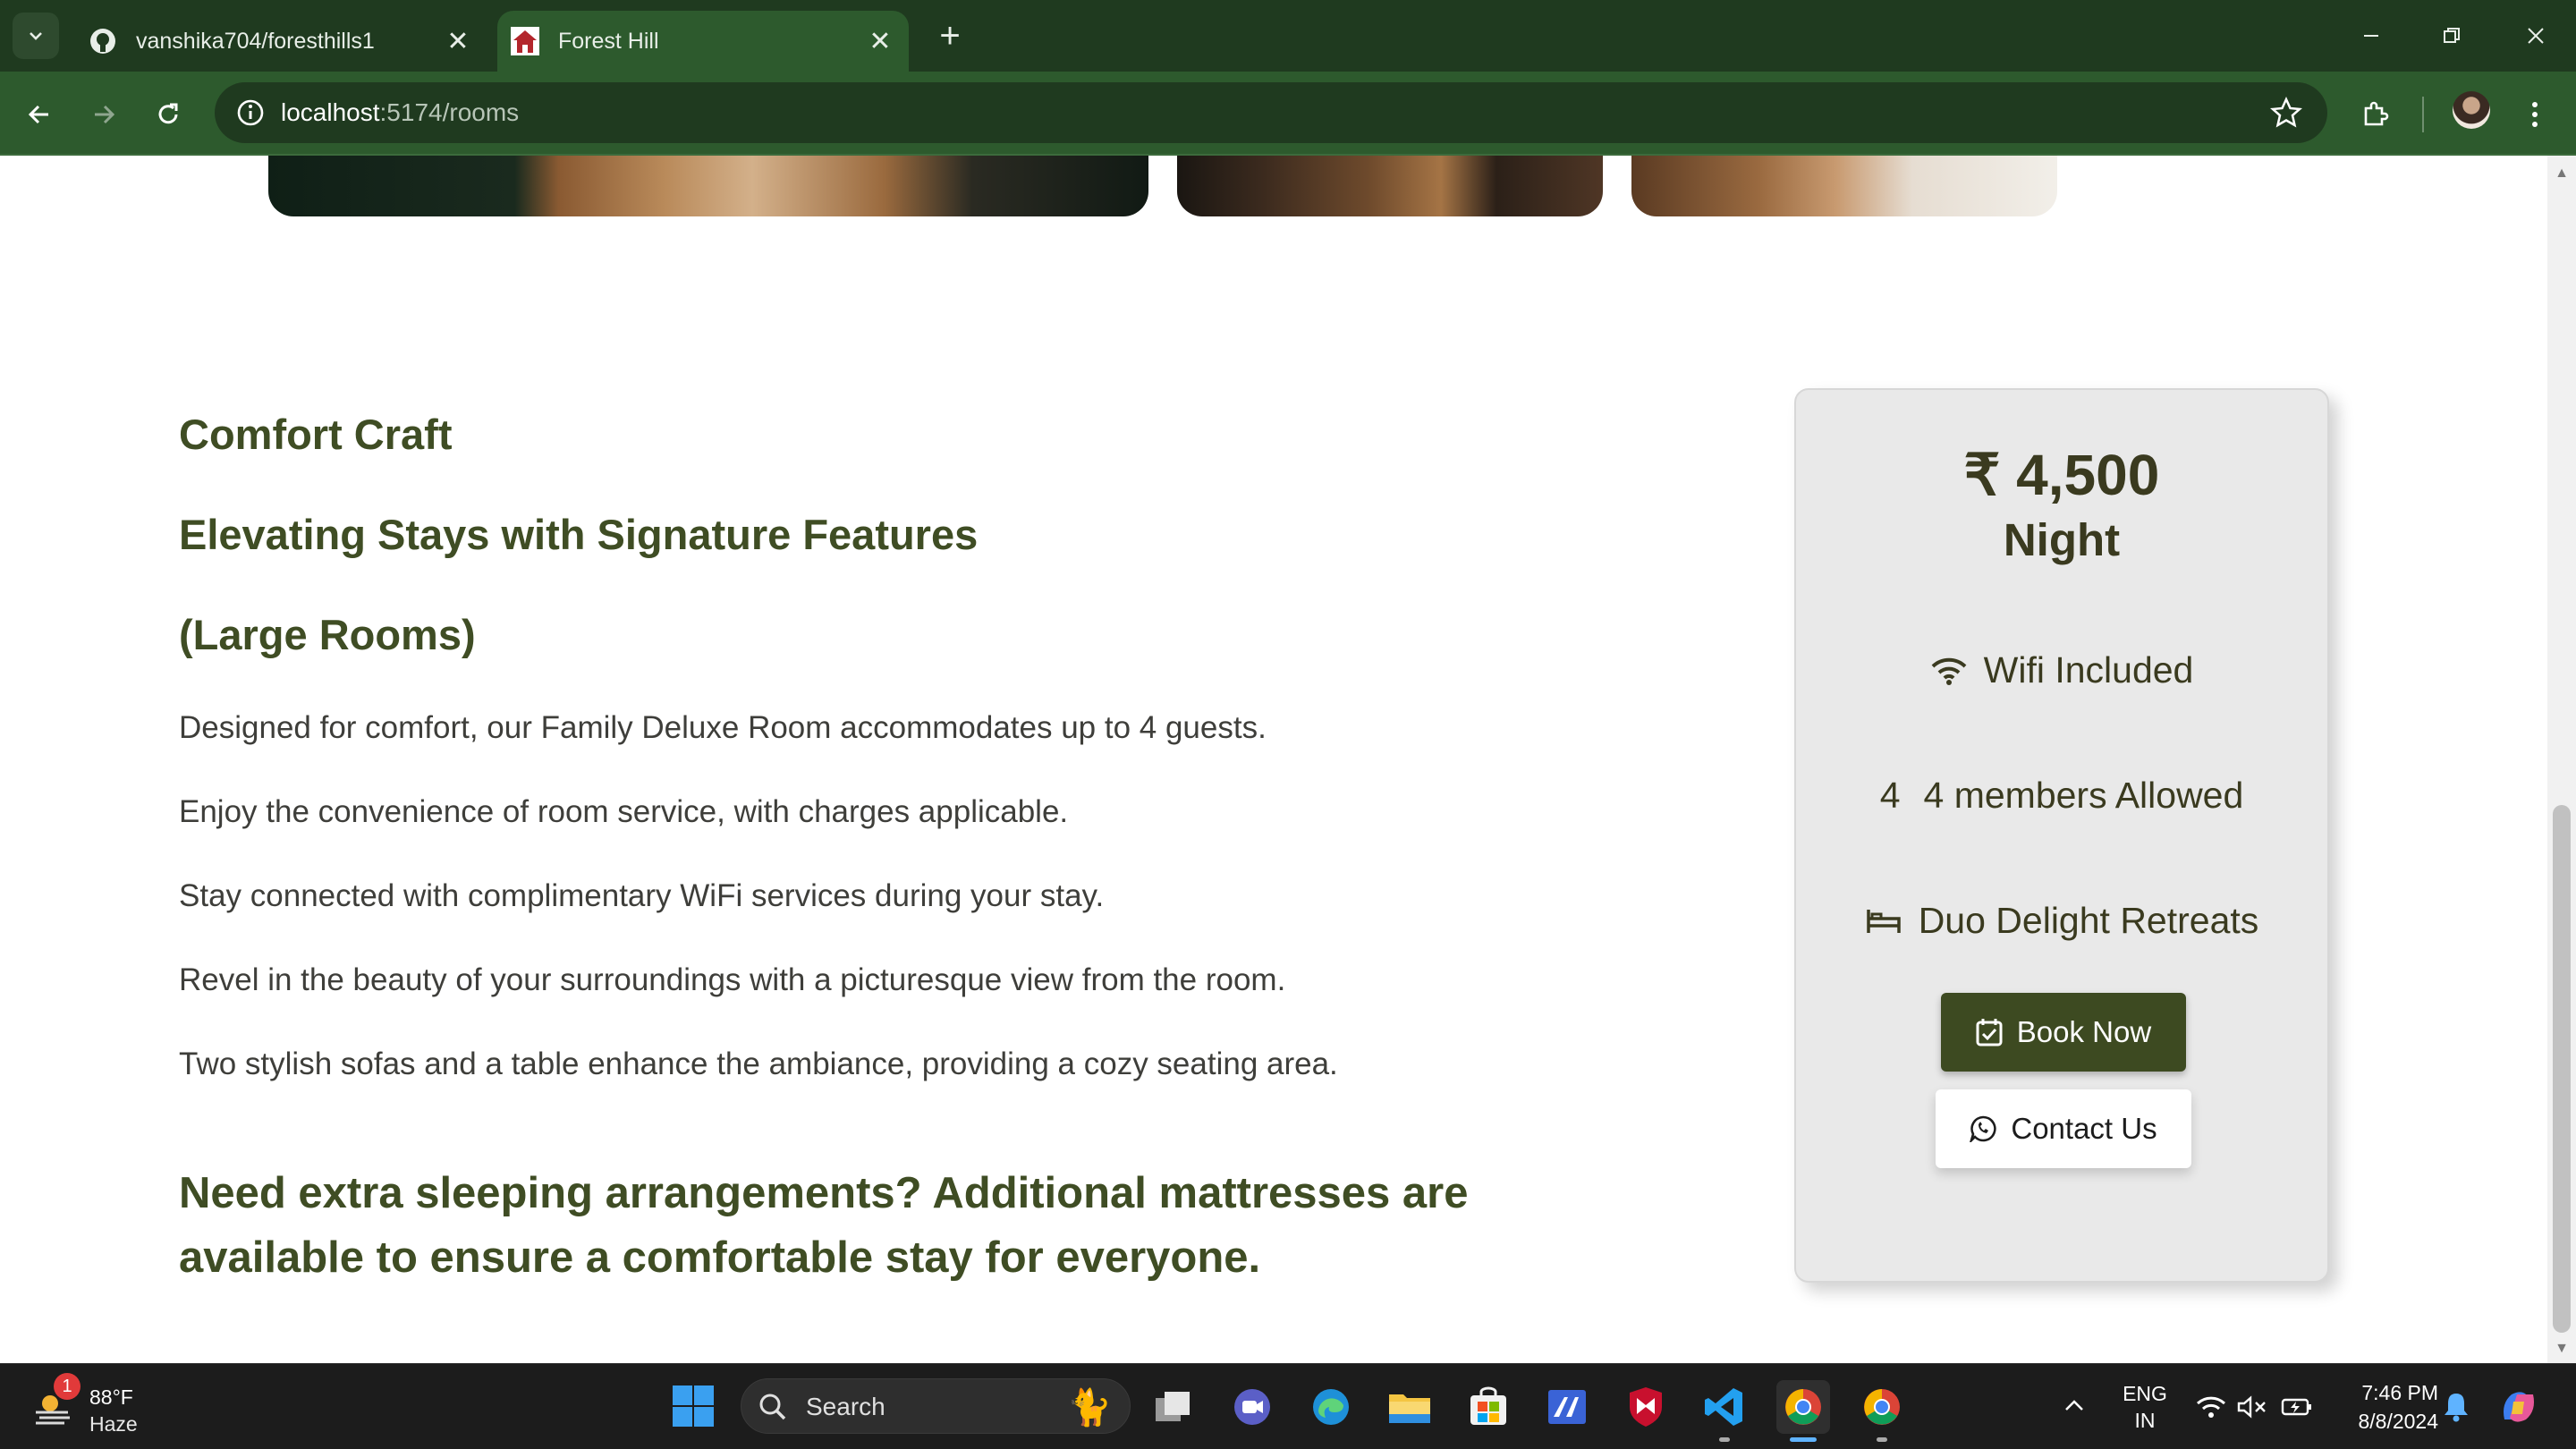  What do you see at coordinates (2561, 1349) in the screenshot?
I see `scroll-down-arrow-icon: ▼` at bounding box center [2561, 1349].